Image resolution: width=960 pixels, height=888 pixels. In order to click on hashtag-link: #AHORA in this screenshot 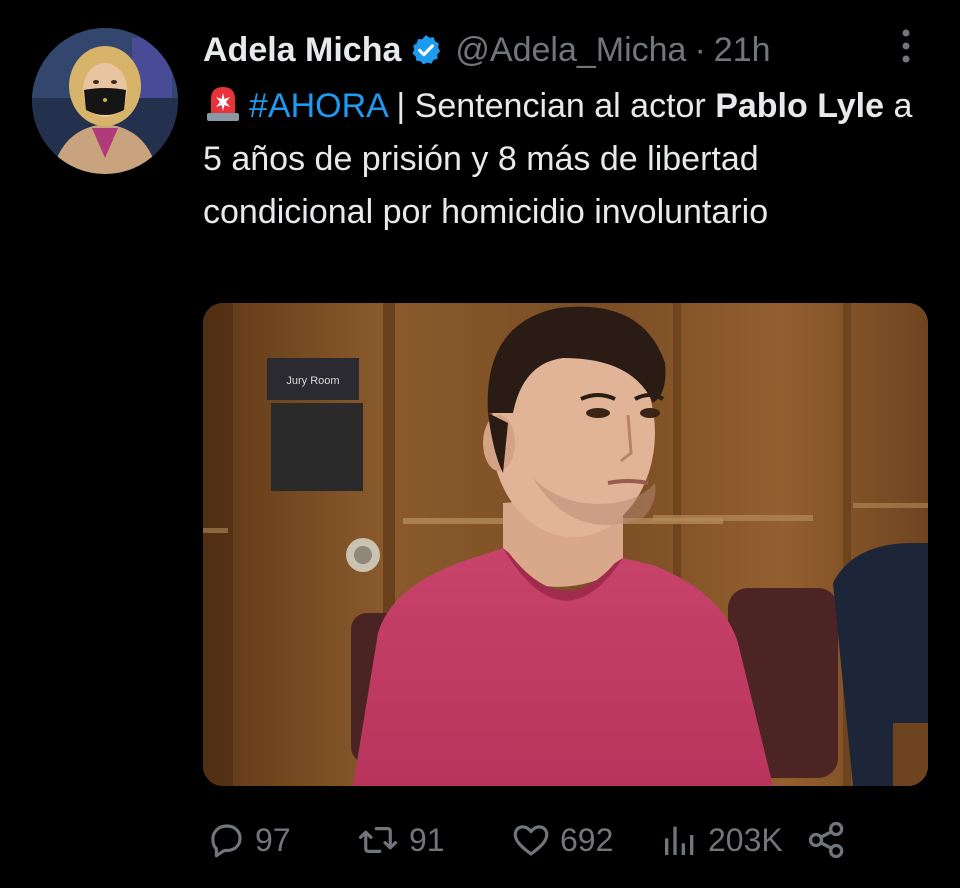, I will do `click(318, 106)`.